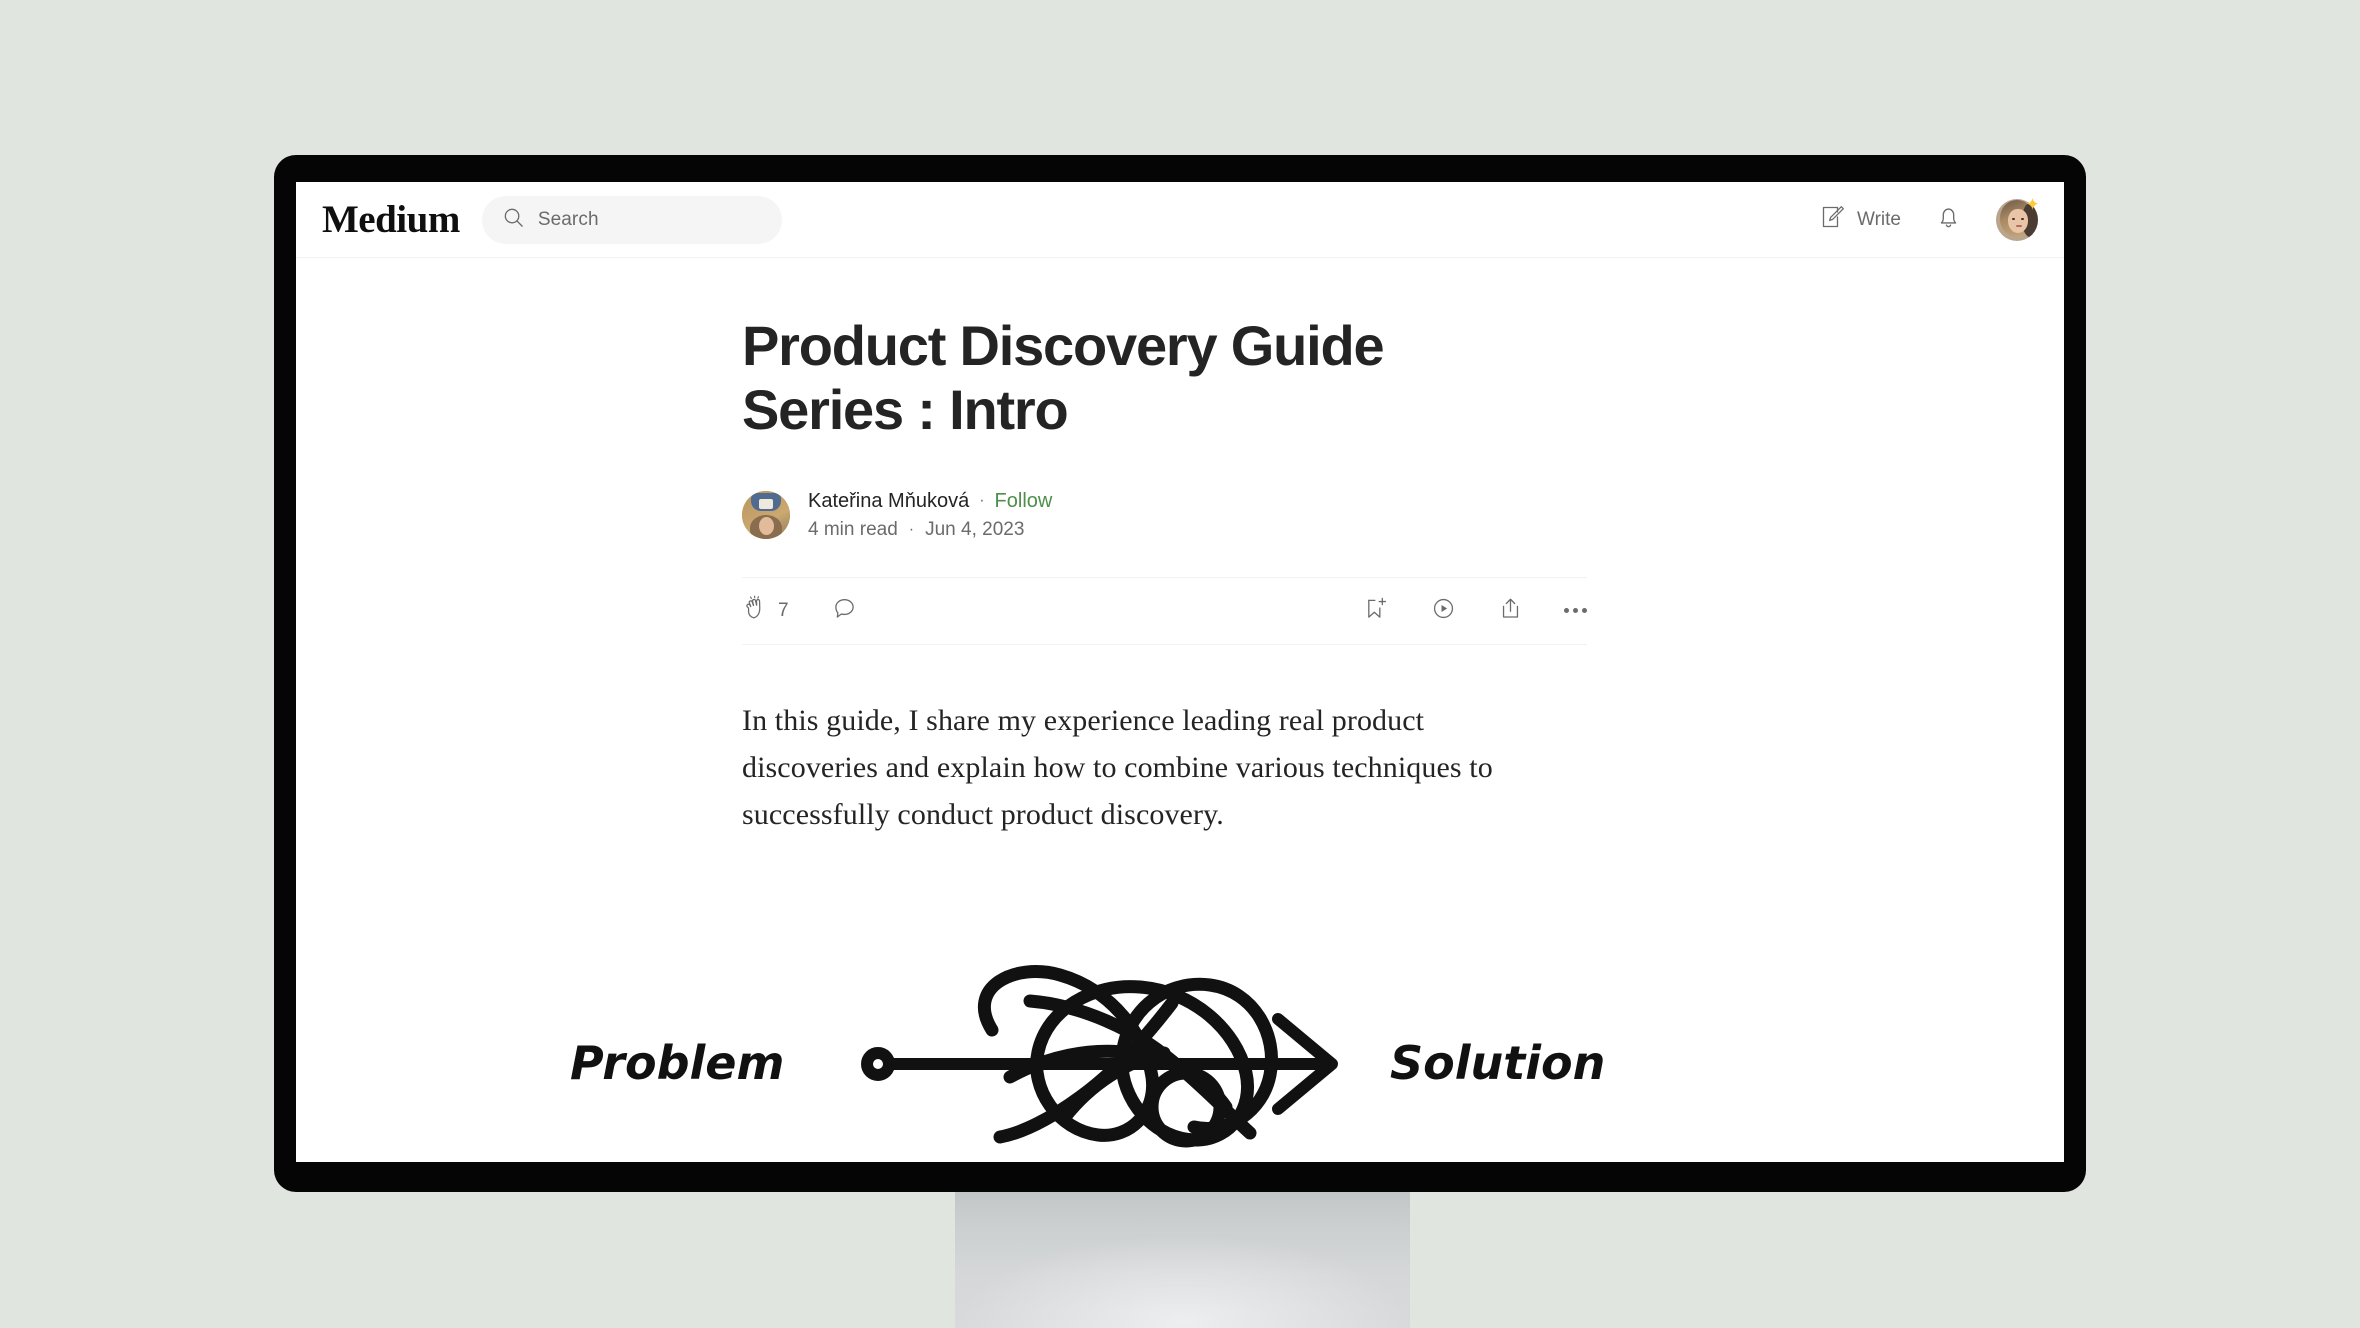 The width and height of the screenshot is (2360, 1328). What do you see at coordinates (844, 611) in the screenshot?
I see `comment-icon` at bounding box center [844, 611].